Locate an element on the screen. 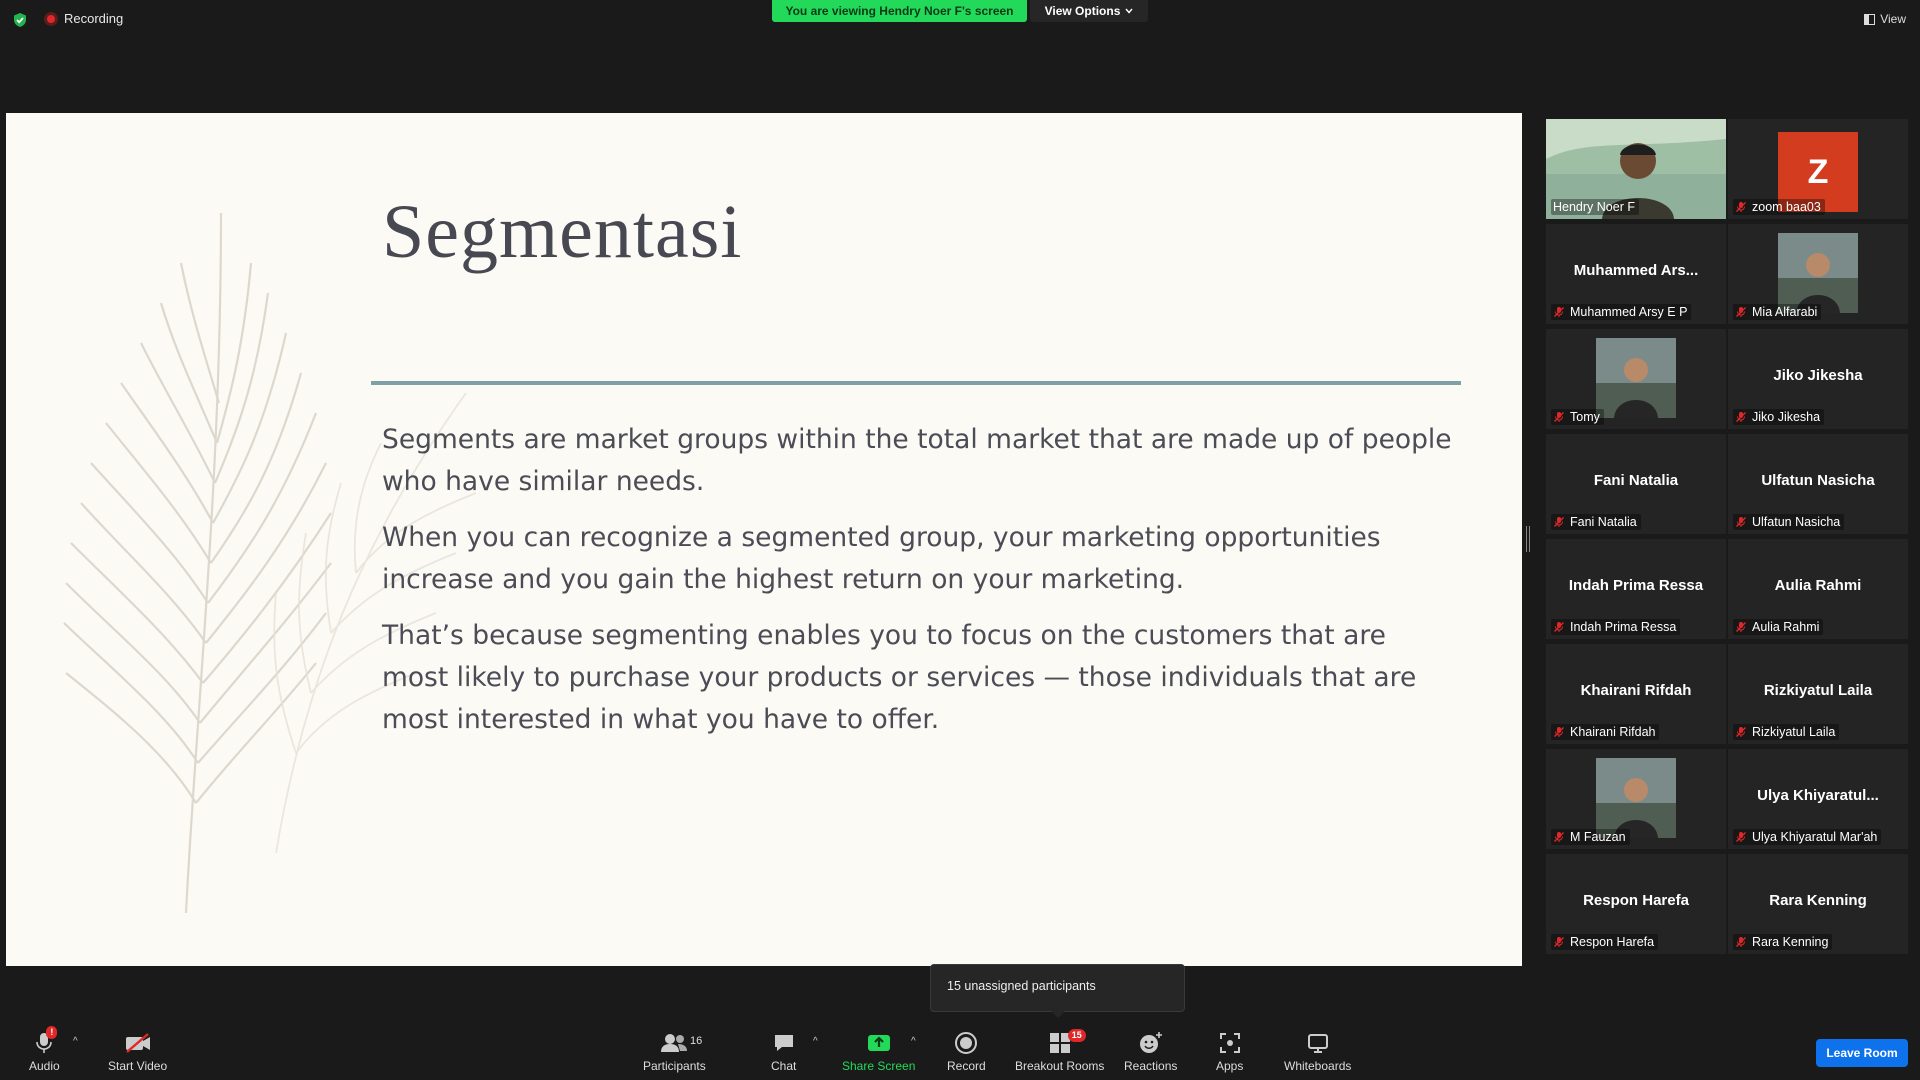  chat-button: Chat is located at coordinates (783, 1051).